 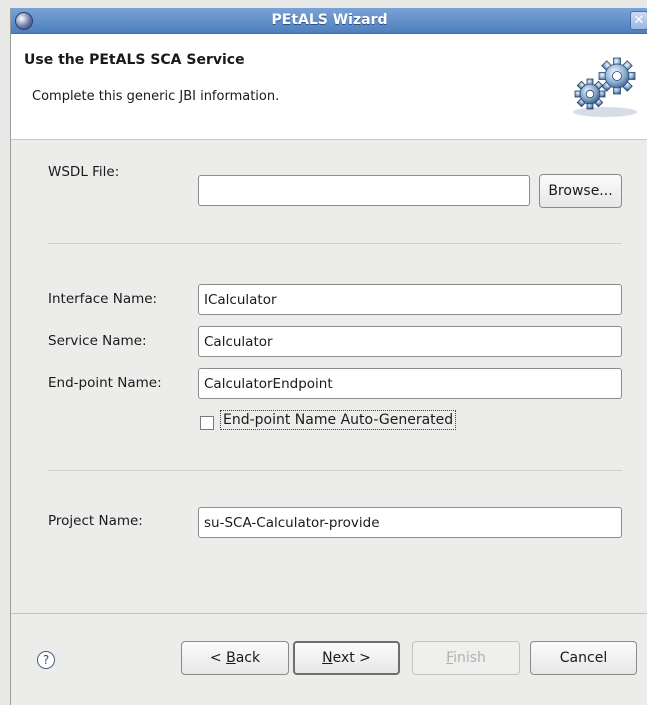 What do you see at coordinates (103, 299) in the screenshot?
I see `interface-name-label: Interface Name:` at bounding box center [103, 299].